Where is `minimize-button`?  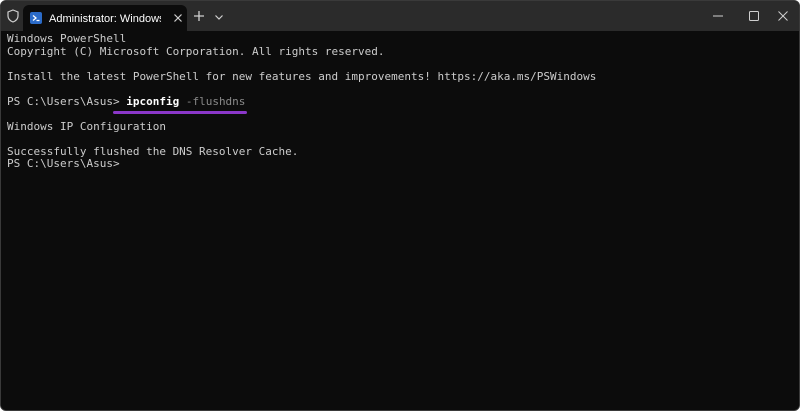
minimize-button is located at coordinates (718, 16).